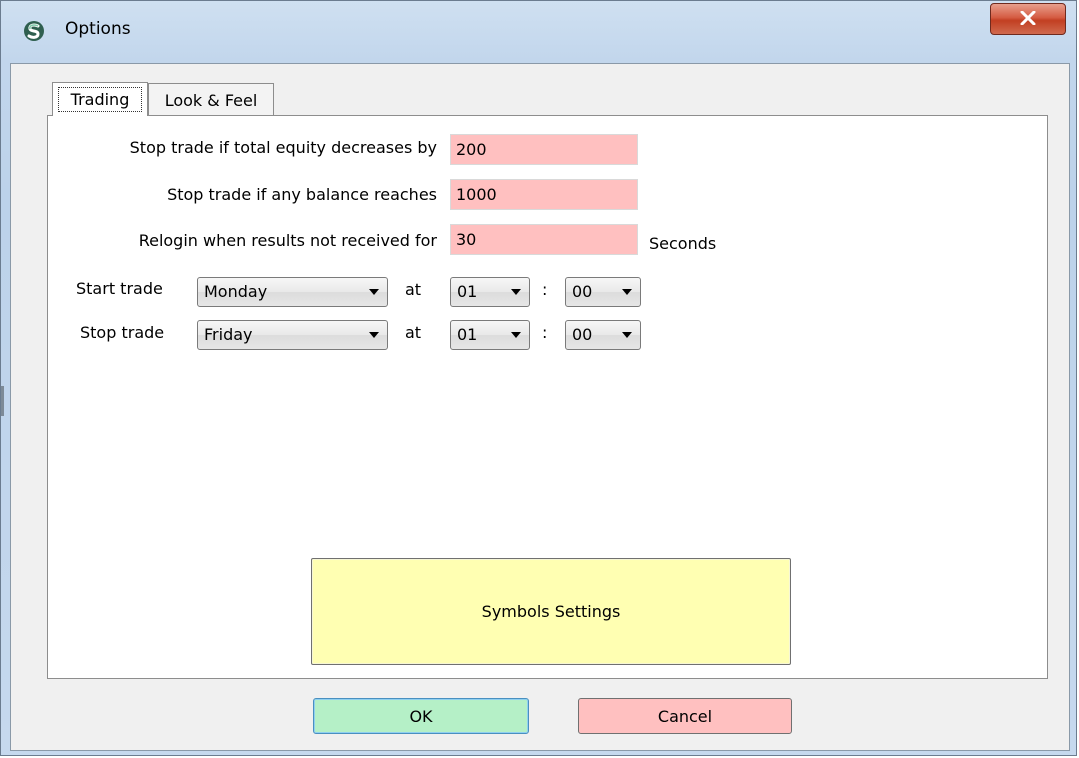 The image size is (1079, 758). I want to click on tab-look-and-feel: Look & Feel, so click(211, 99).